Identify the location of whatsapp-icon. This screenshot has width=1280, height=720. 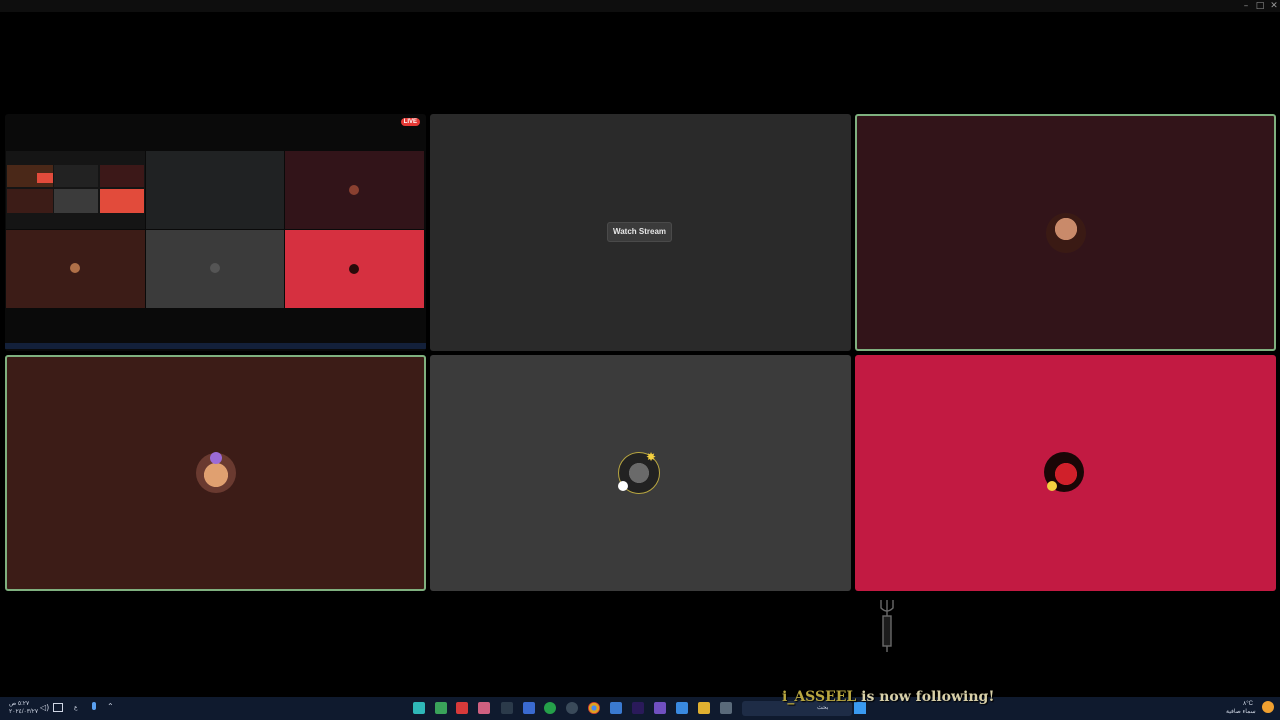
(550, 708).